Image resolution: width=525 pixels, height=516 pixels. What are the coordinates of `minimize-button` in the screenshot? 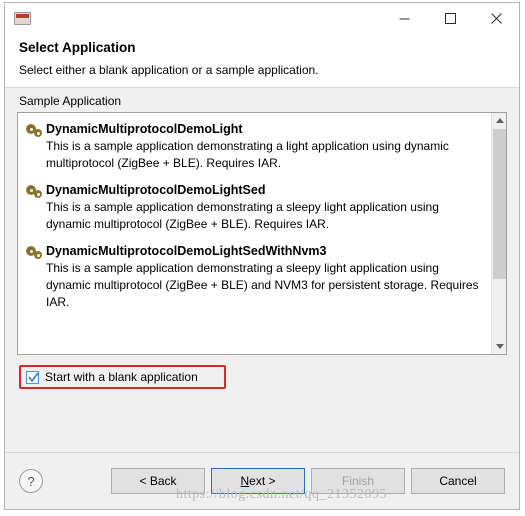 It's located at (404, 18).